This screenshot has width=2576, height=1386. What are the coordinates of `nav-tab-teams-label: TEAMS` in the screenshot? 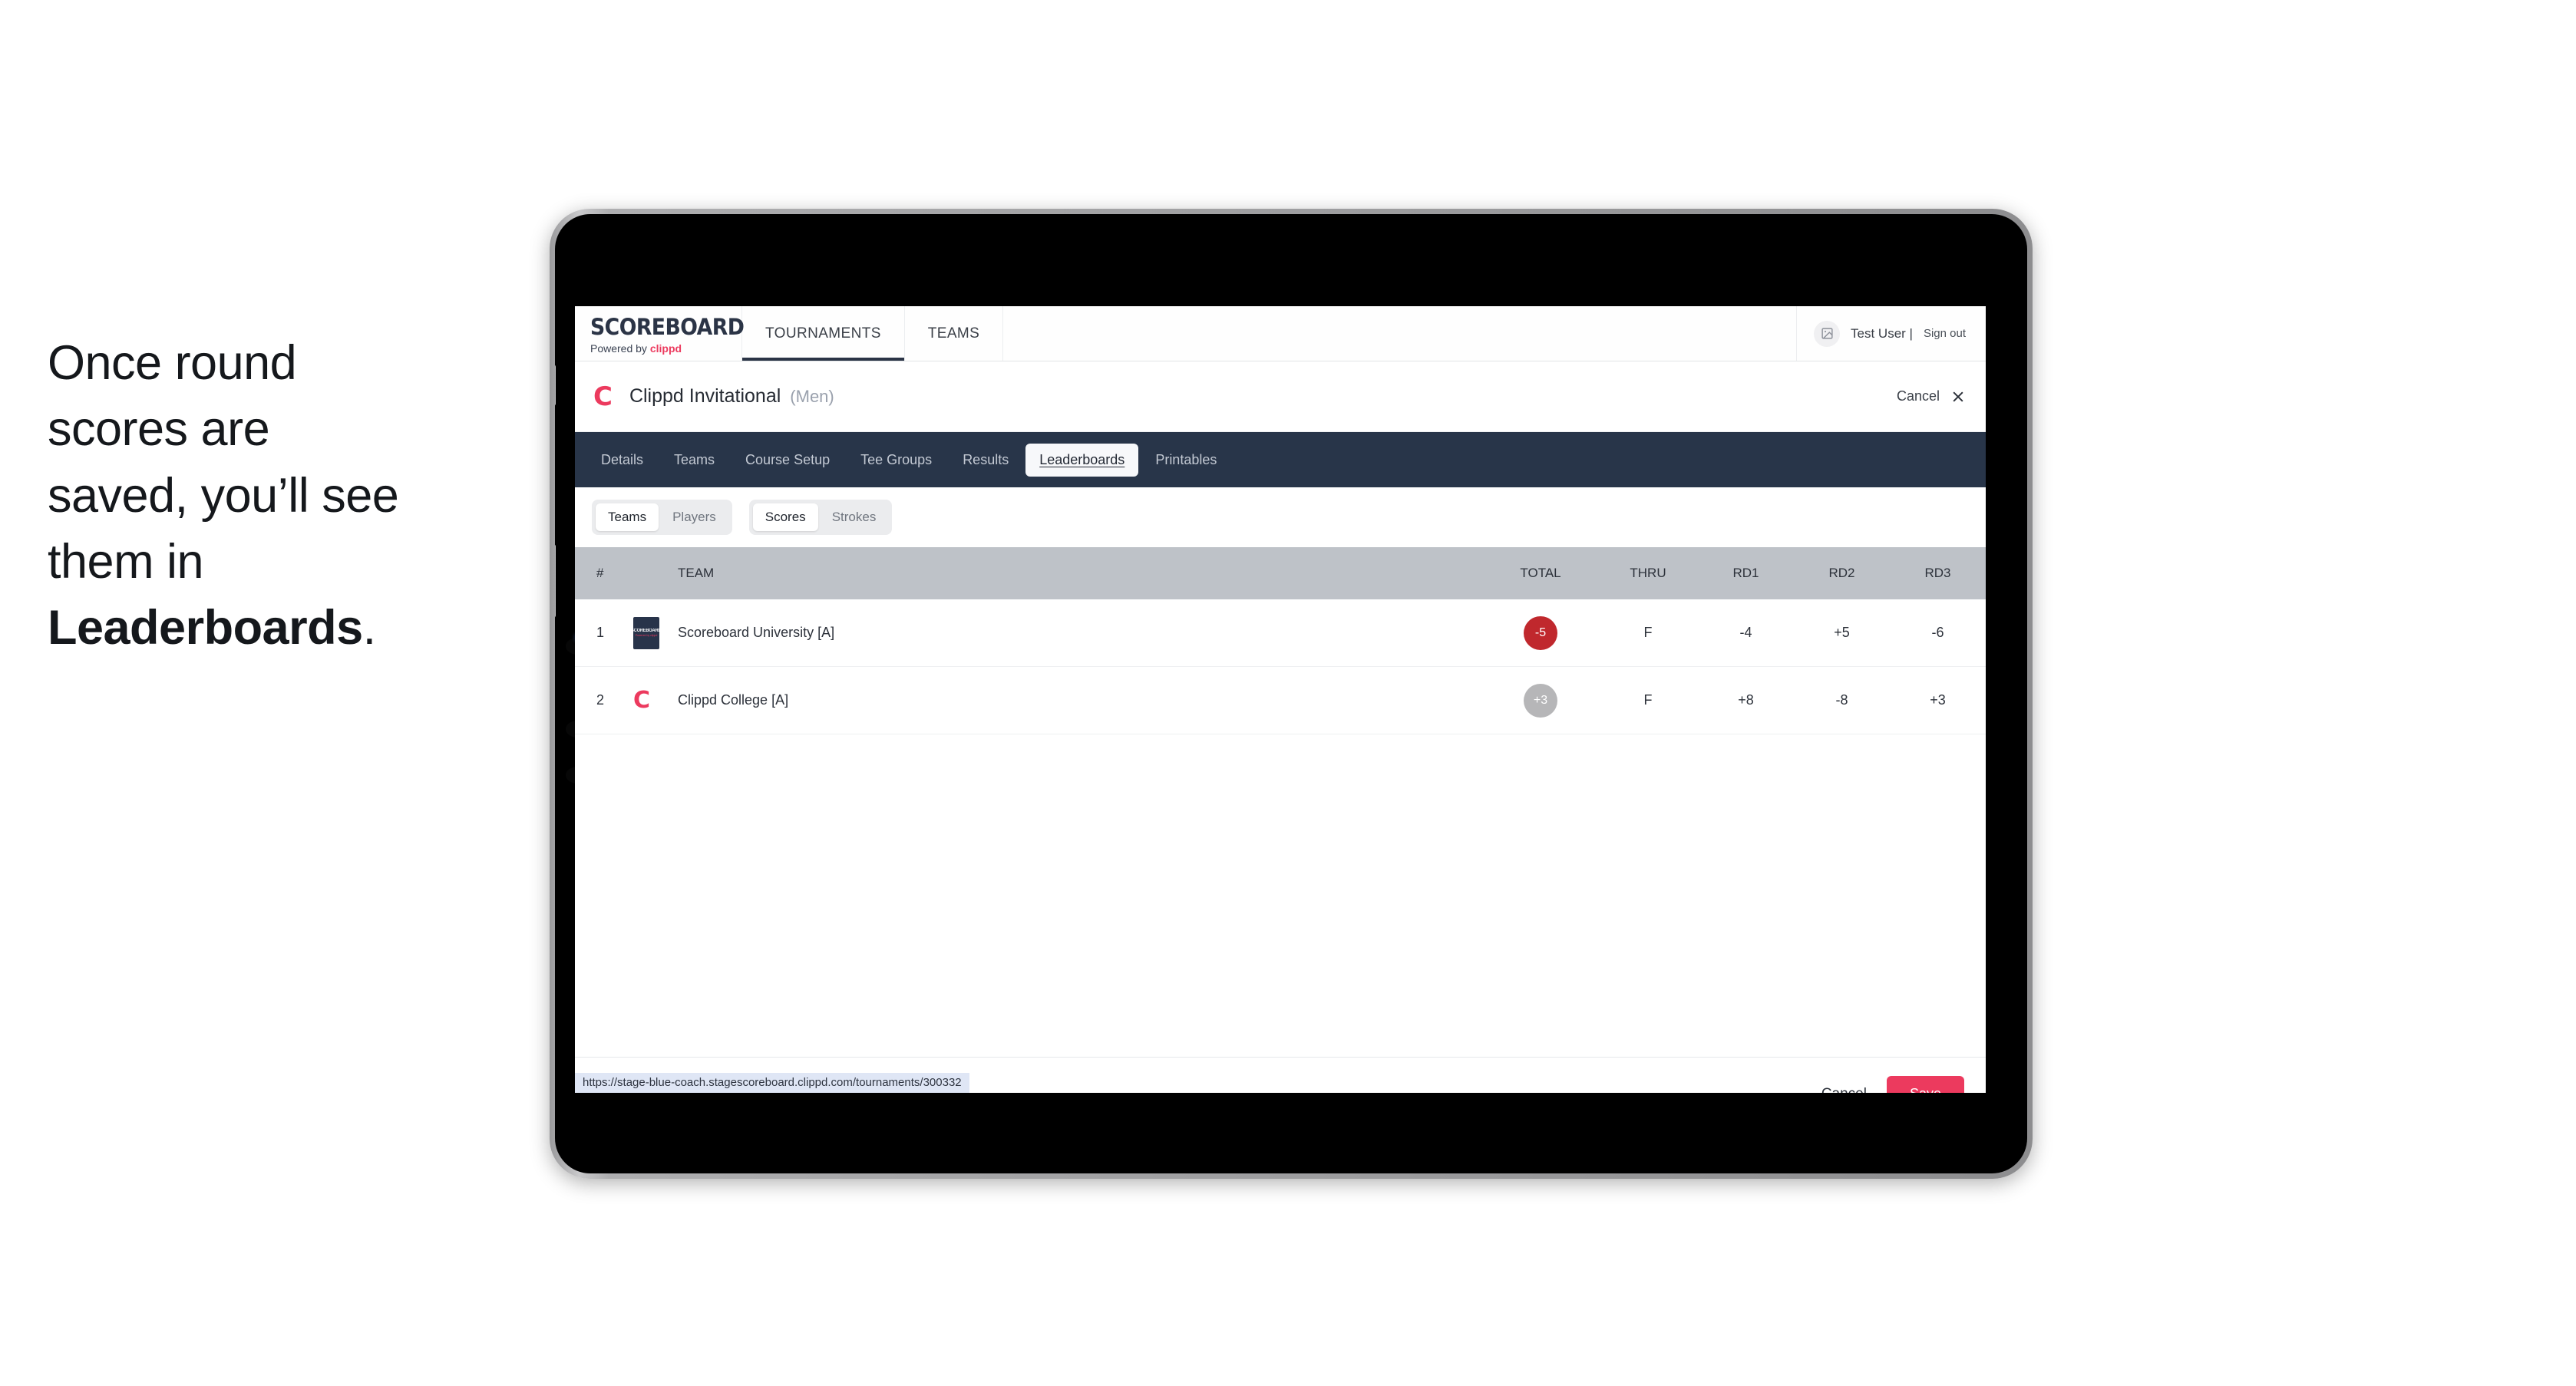 It's located at (953, 333).